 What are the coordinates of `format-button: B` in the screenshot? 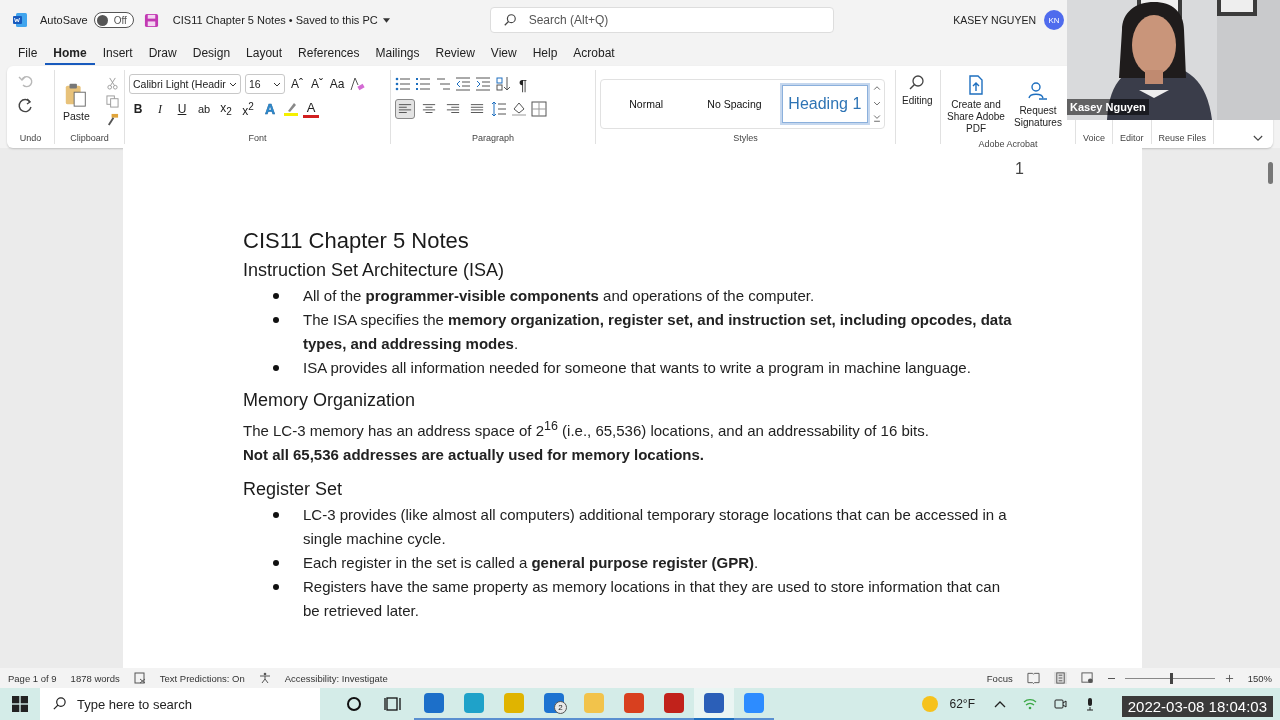 It's located at (138, 109).